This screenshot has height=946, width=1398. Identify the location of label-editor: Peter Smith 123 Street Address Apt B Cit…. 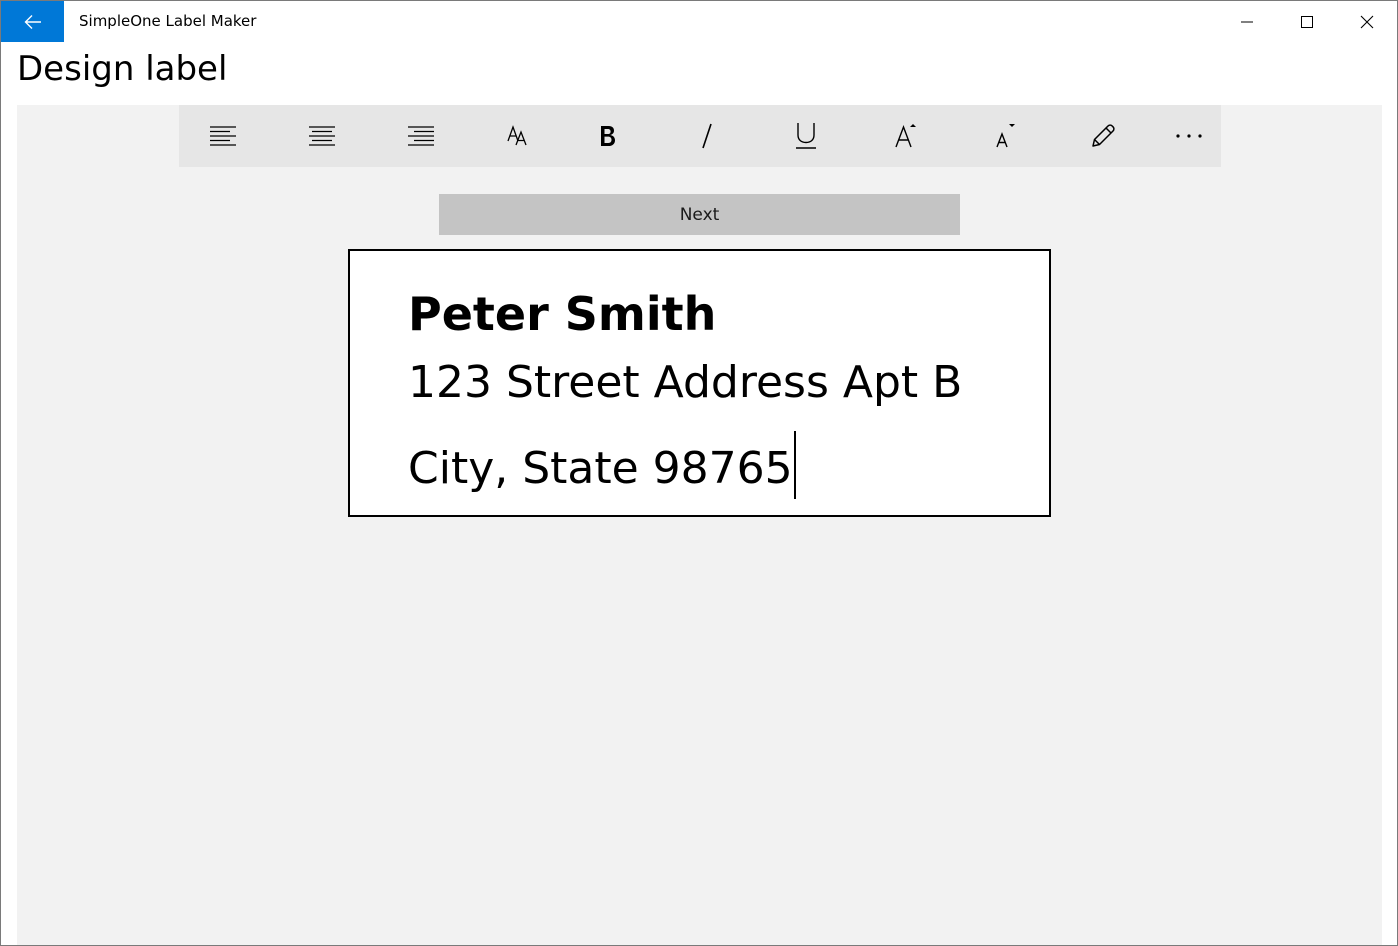
(699, 383).